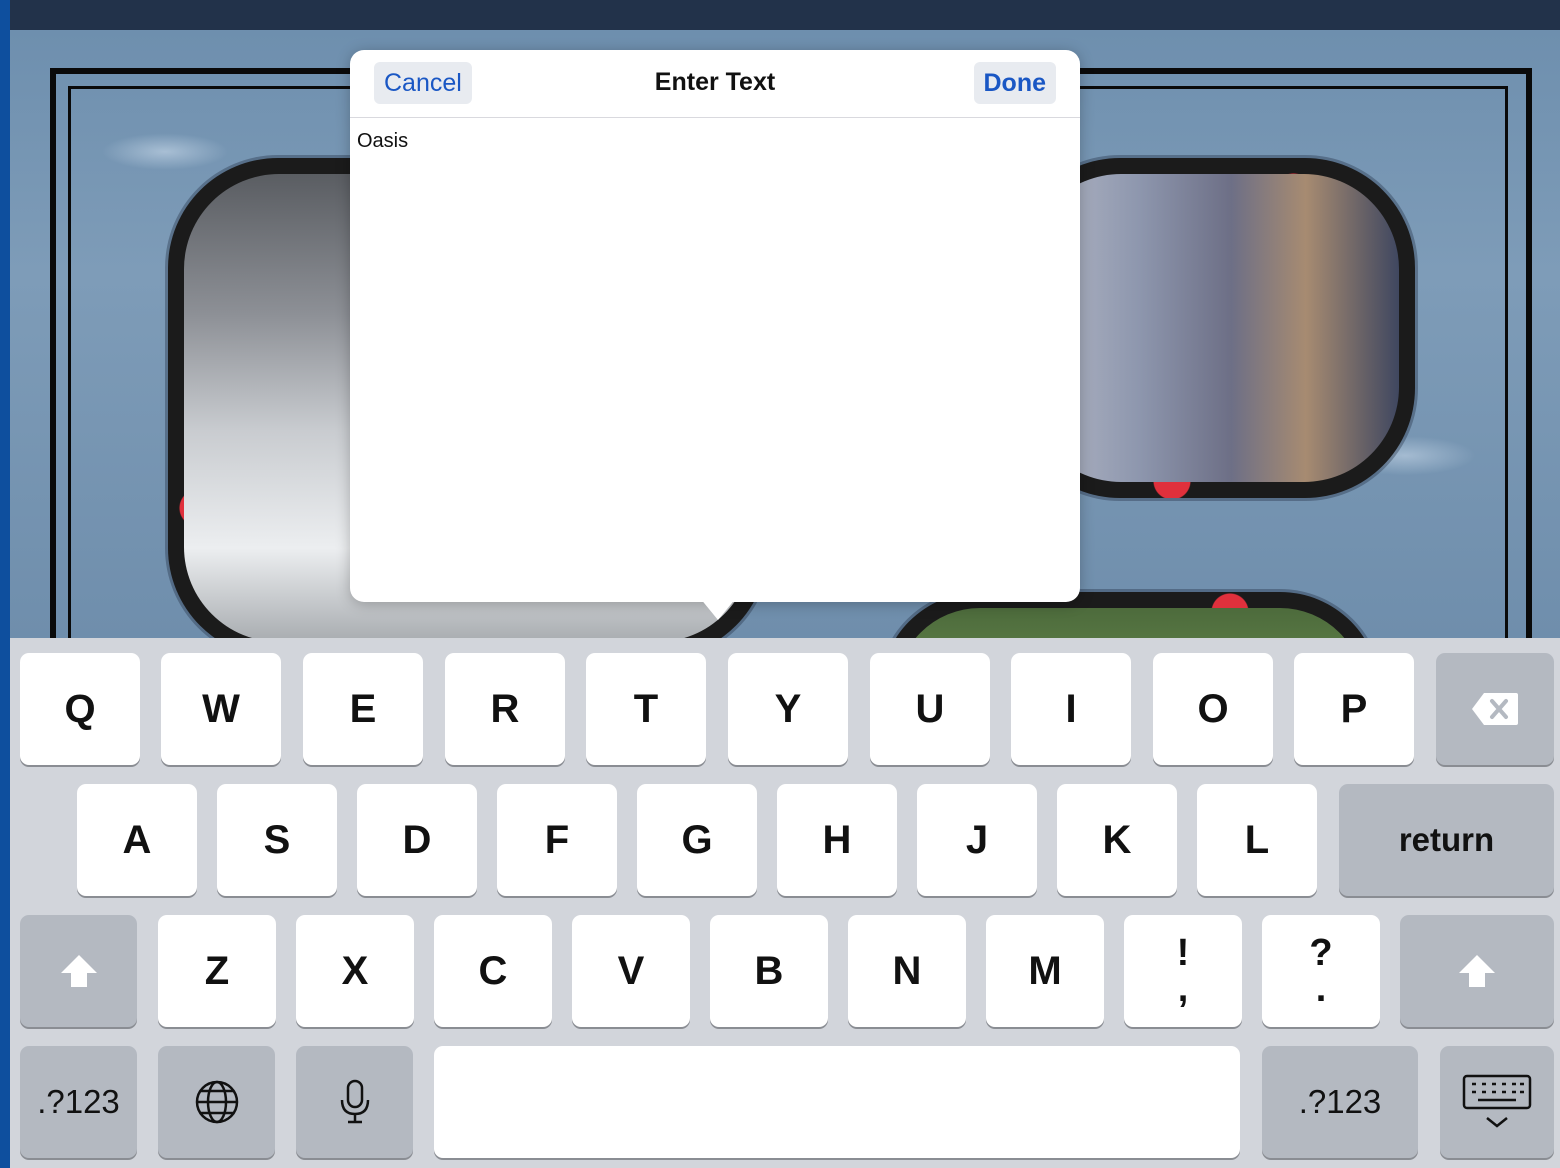  I want to click on shift-key-right, so click(1477, 971).